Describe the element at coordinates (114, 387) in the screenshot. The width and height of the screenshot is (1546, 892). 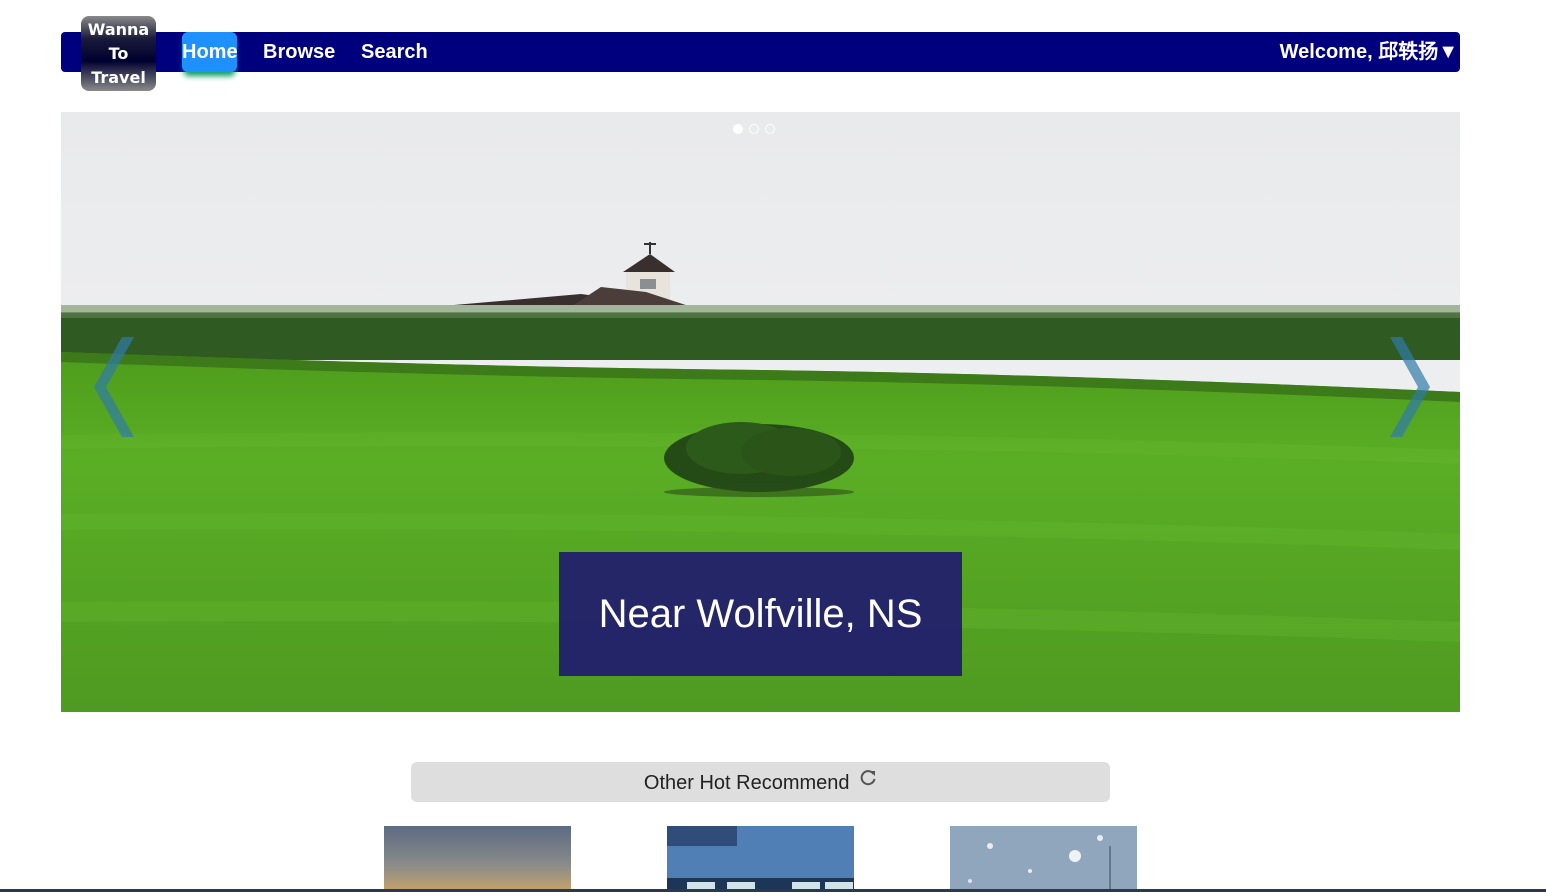
I see `chevron-left-icon` at that location.